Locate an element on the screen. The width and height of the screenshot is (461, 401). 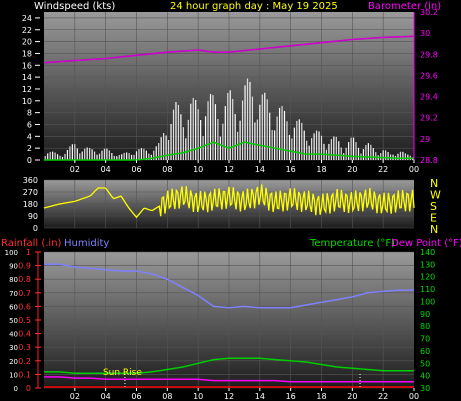
temperature-tick-label: 50 is located at coordinates (425, 363).